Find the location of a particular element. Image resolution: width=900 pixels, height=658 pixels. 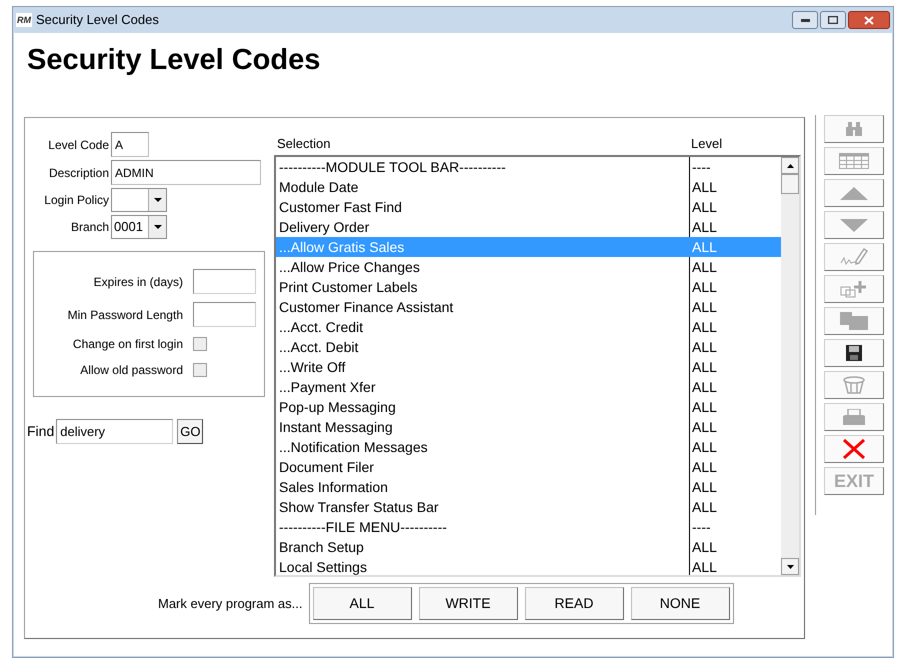

mark-button: WRITE is located at coordinates (468, 603).